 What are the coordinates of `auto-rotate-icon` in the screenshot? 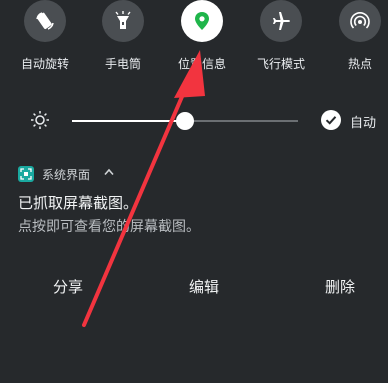 It's located at (45, 21).